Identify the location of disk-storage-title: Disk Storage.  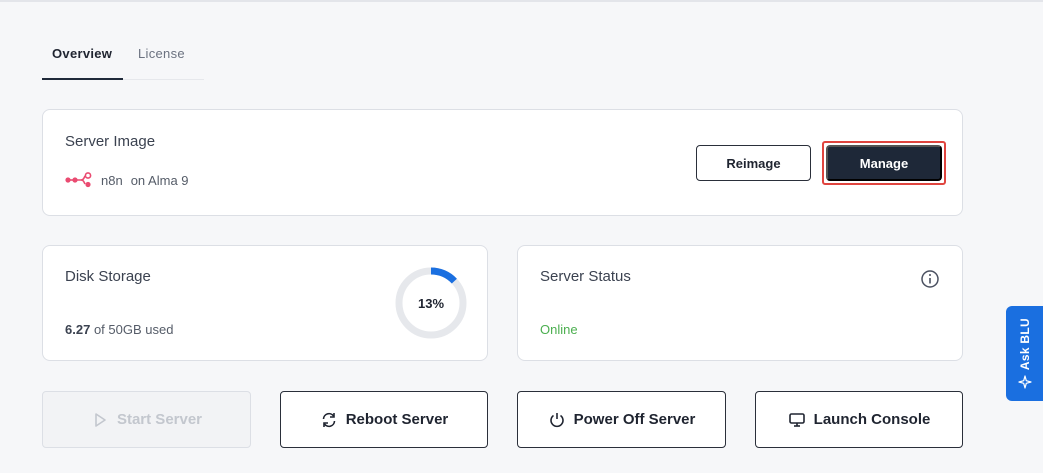
(108, 276).